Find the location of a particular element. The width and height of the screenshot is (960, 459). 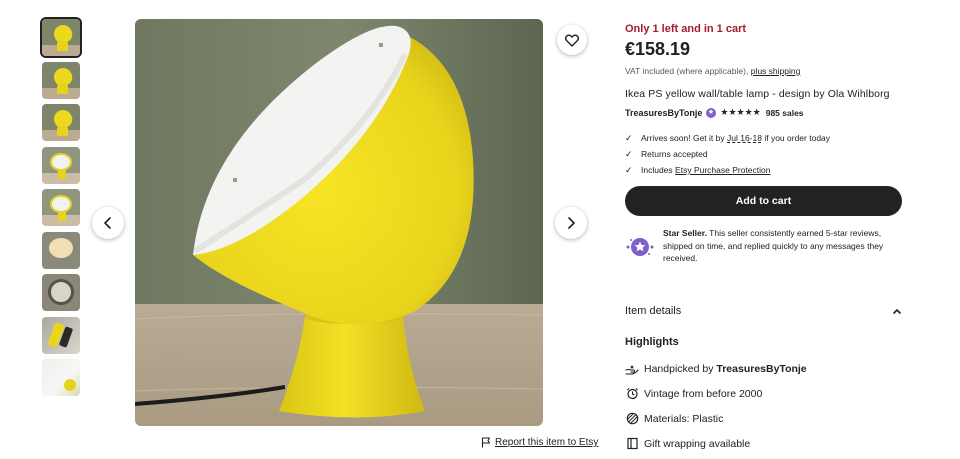

vintage-row: Vintage from before 2000 is located at coordinates (716, 393).